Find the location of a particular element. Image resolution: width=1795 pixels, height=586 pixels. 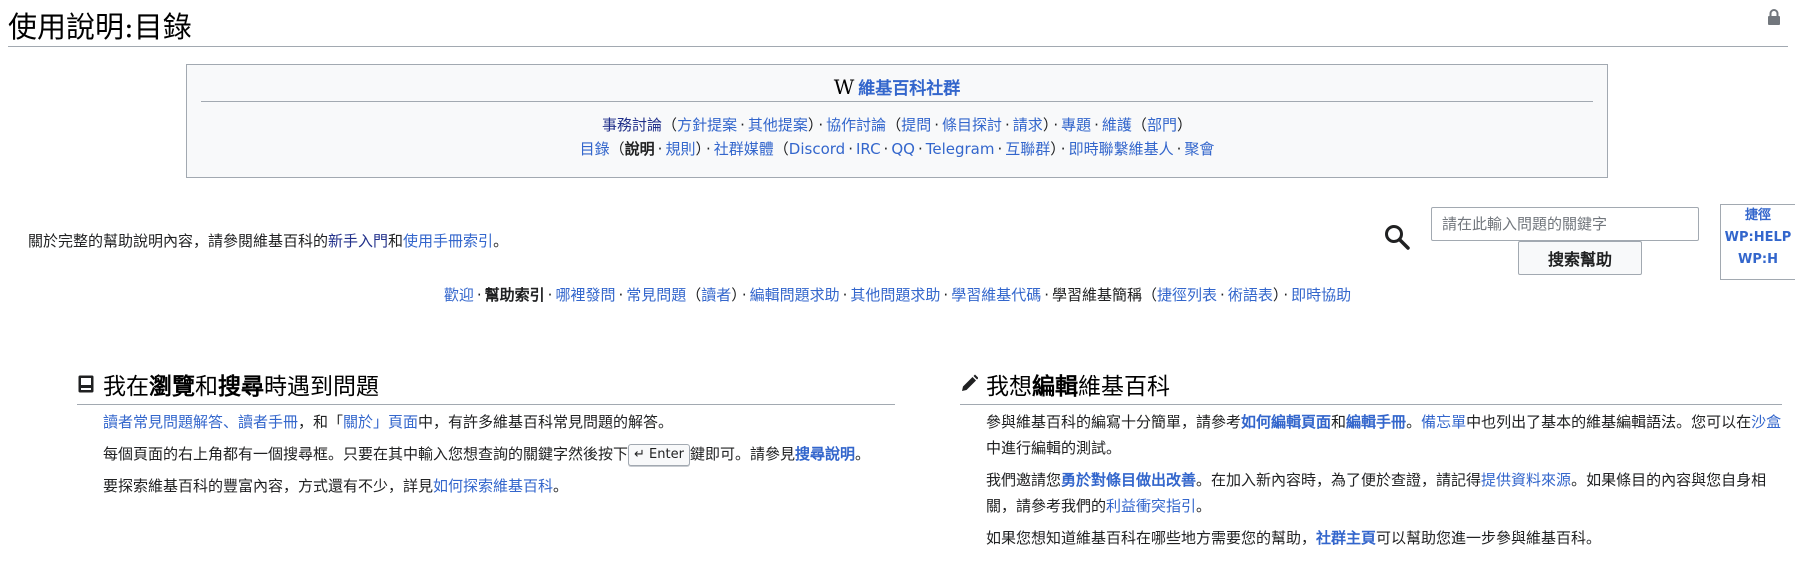

inline-link: 搜尋說明 is located at coordinates (825, 454).